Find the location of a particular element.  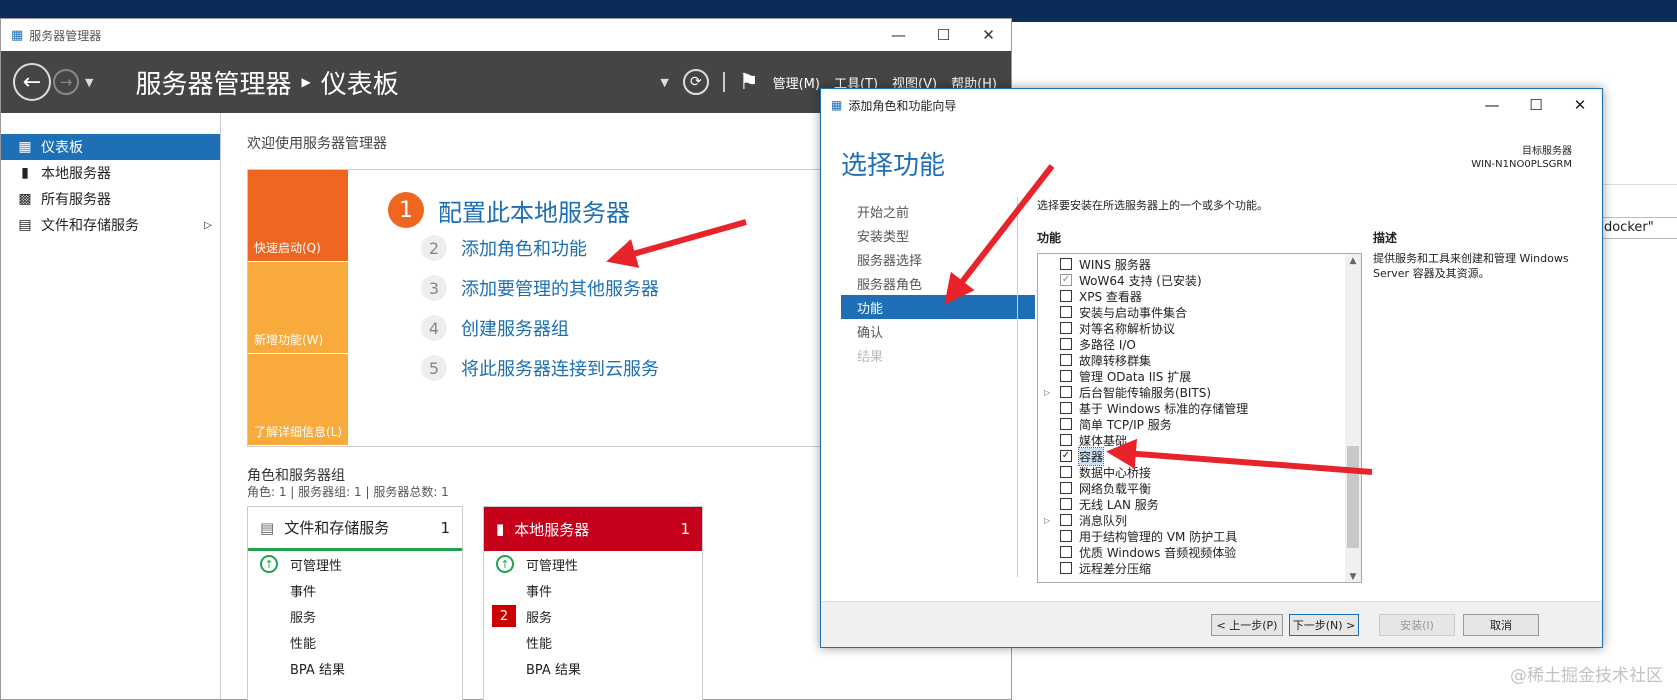

refresh-dropdown-icon: ▼ is located at coordinates (664, 82).